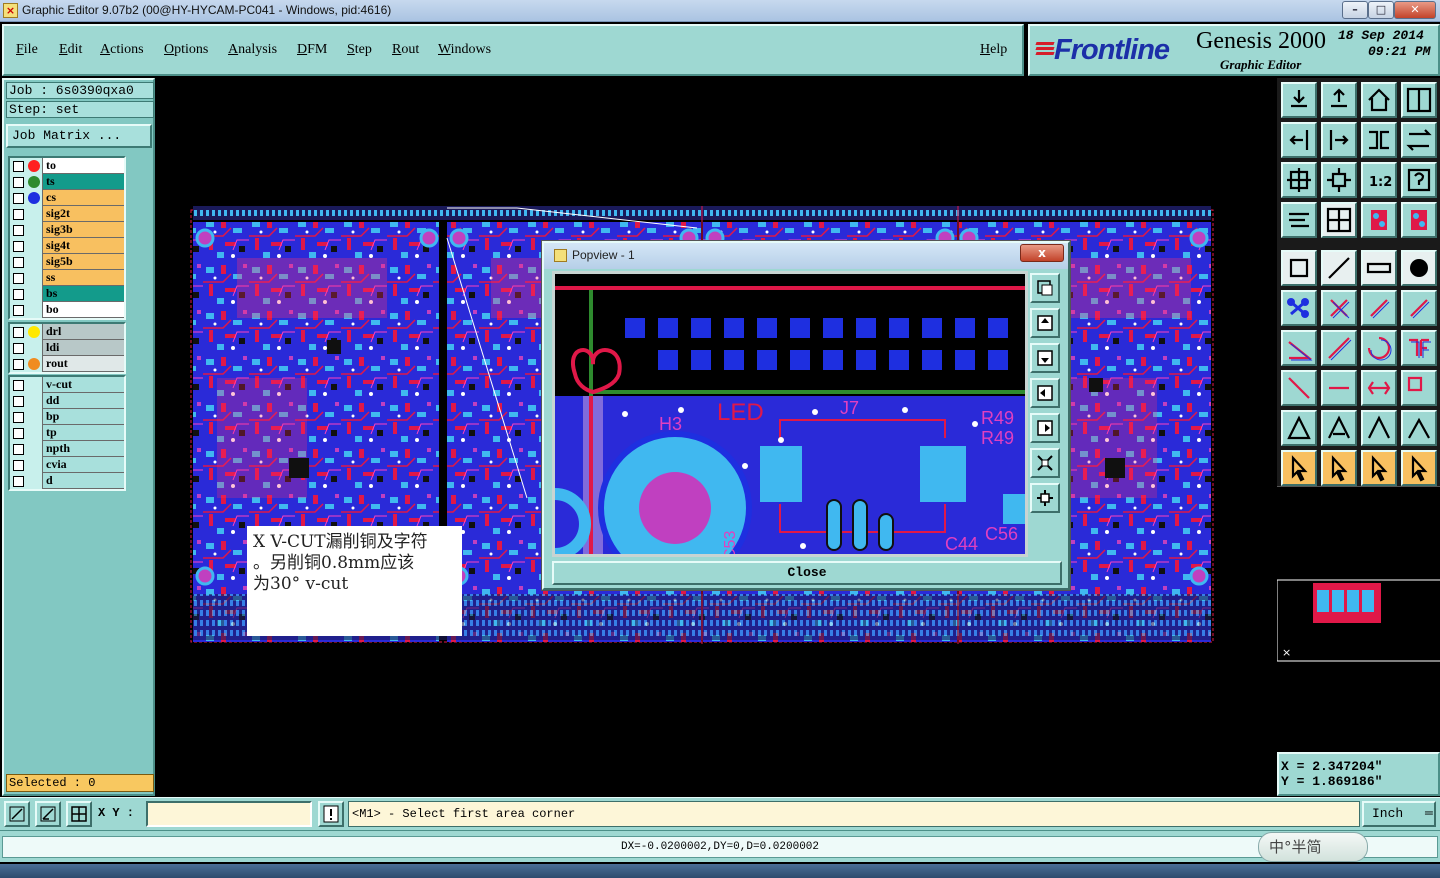 The width and height of the screenshot is (1440, 878). Describe the element at coordinates (83, 332) in the screenshot. I see `layer-name: drl` at that location.